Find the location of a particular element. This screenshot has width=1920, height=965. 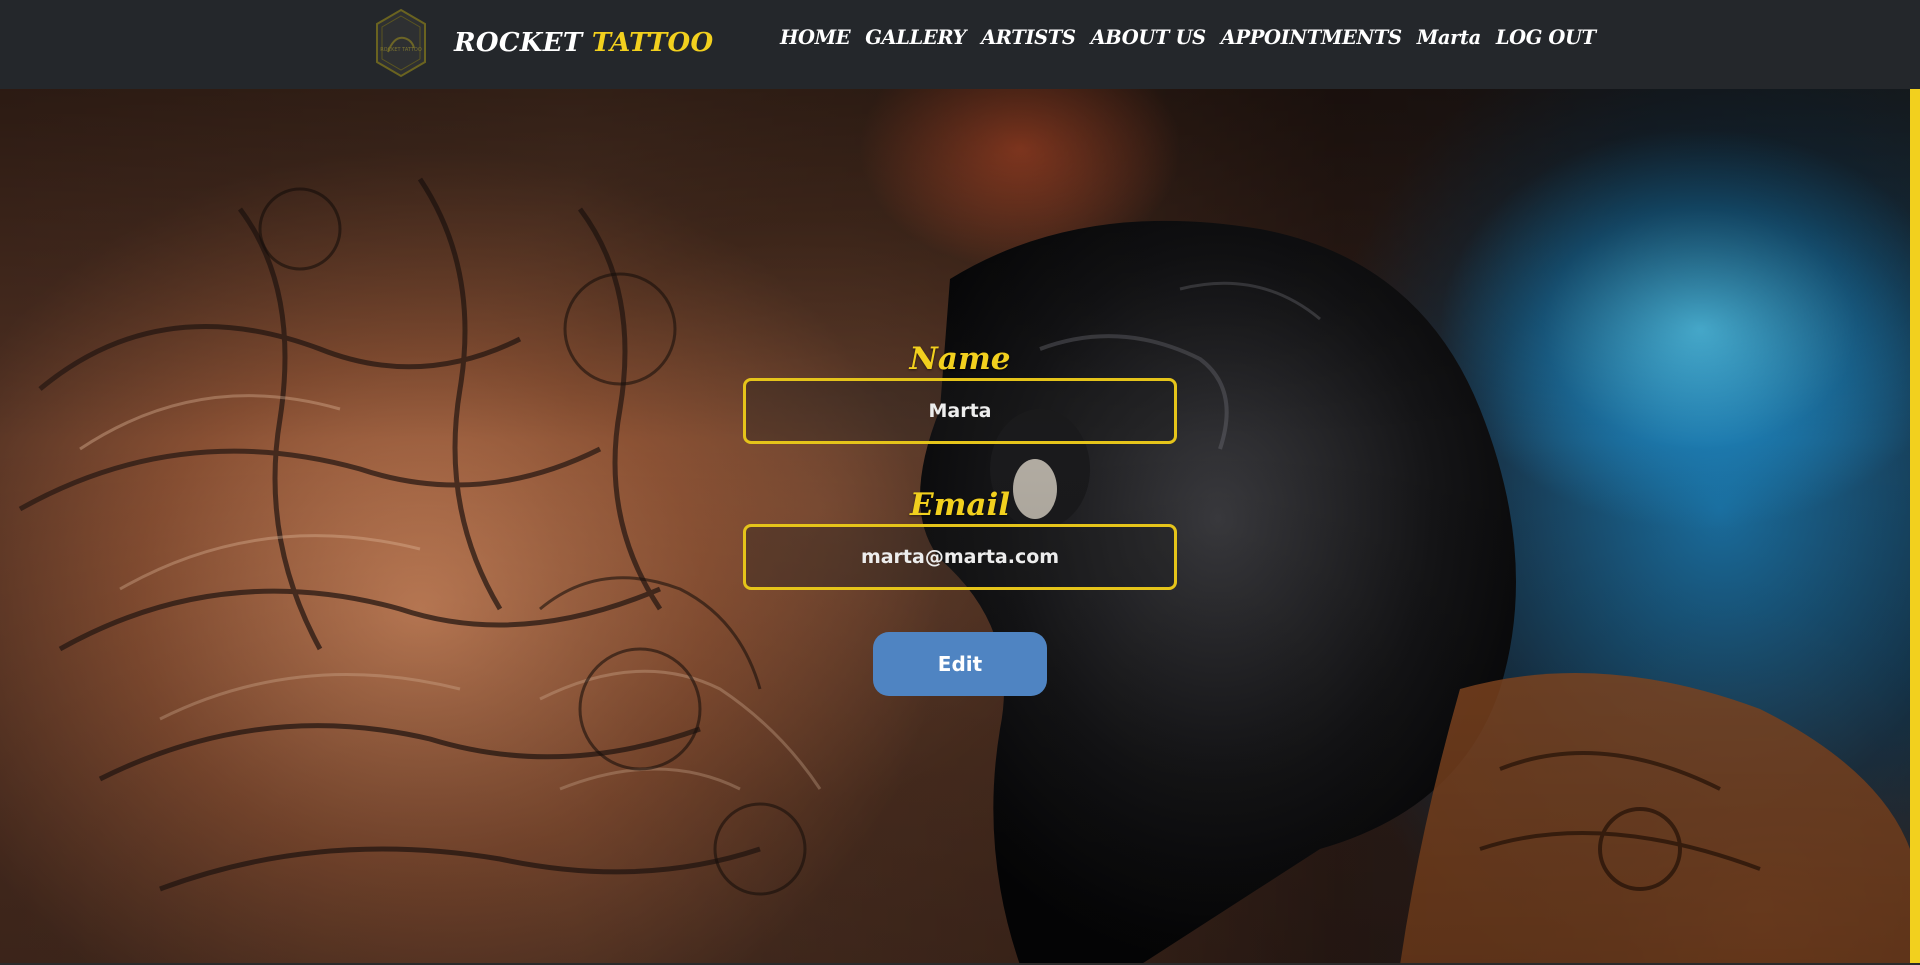

nav-artists: ARTISTS is located at coordinates (1028, 37).